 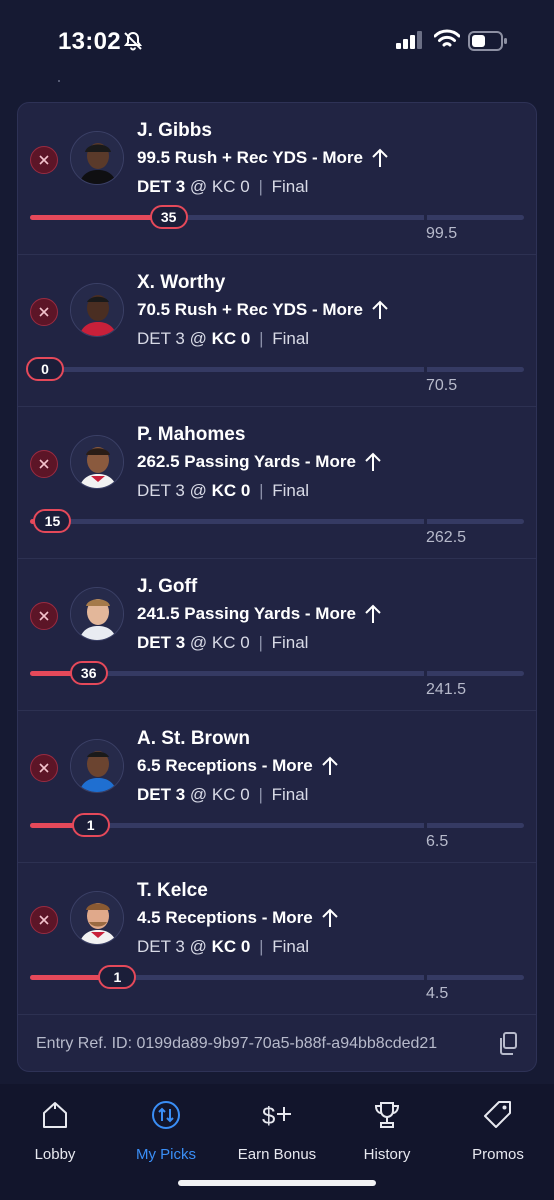 I want to click on prop-line: 262.5 Passing Yards - More, so click(x=259, y=462).